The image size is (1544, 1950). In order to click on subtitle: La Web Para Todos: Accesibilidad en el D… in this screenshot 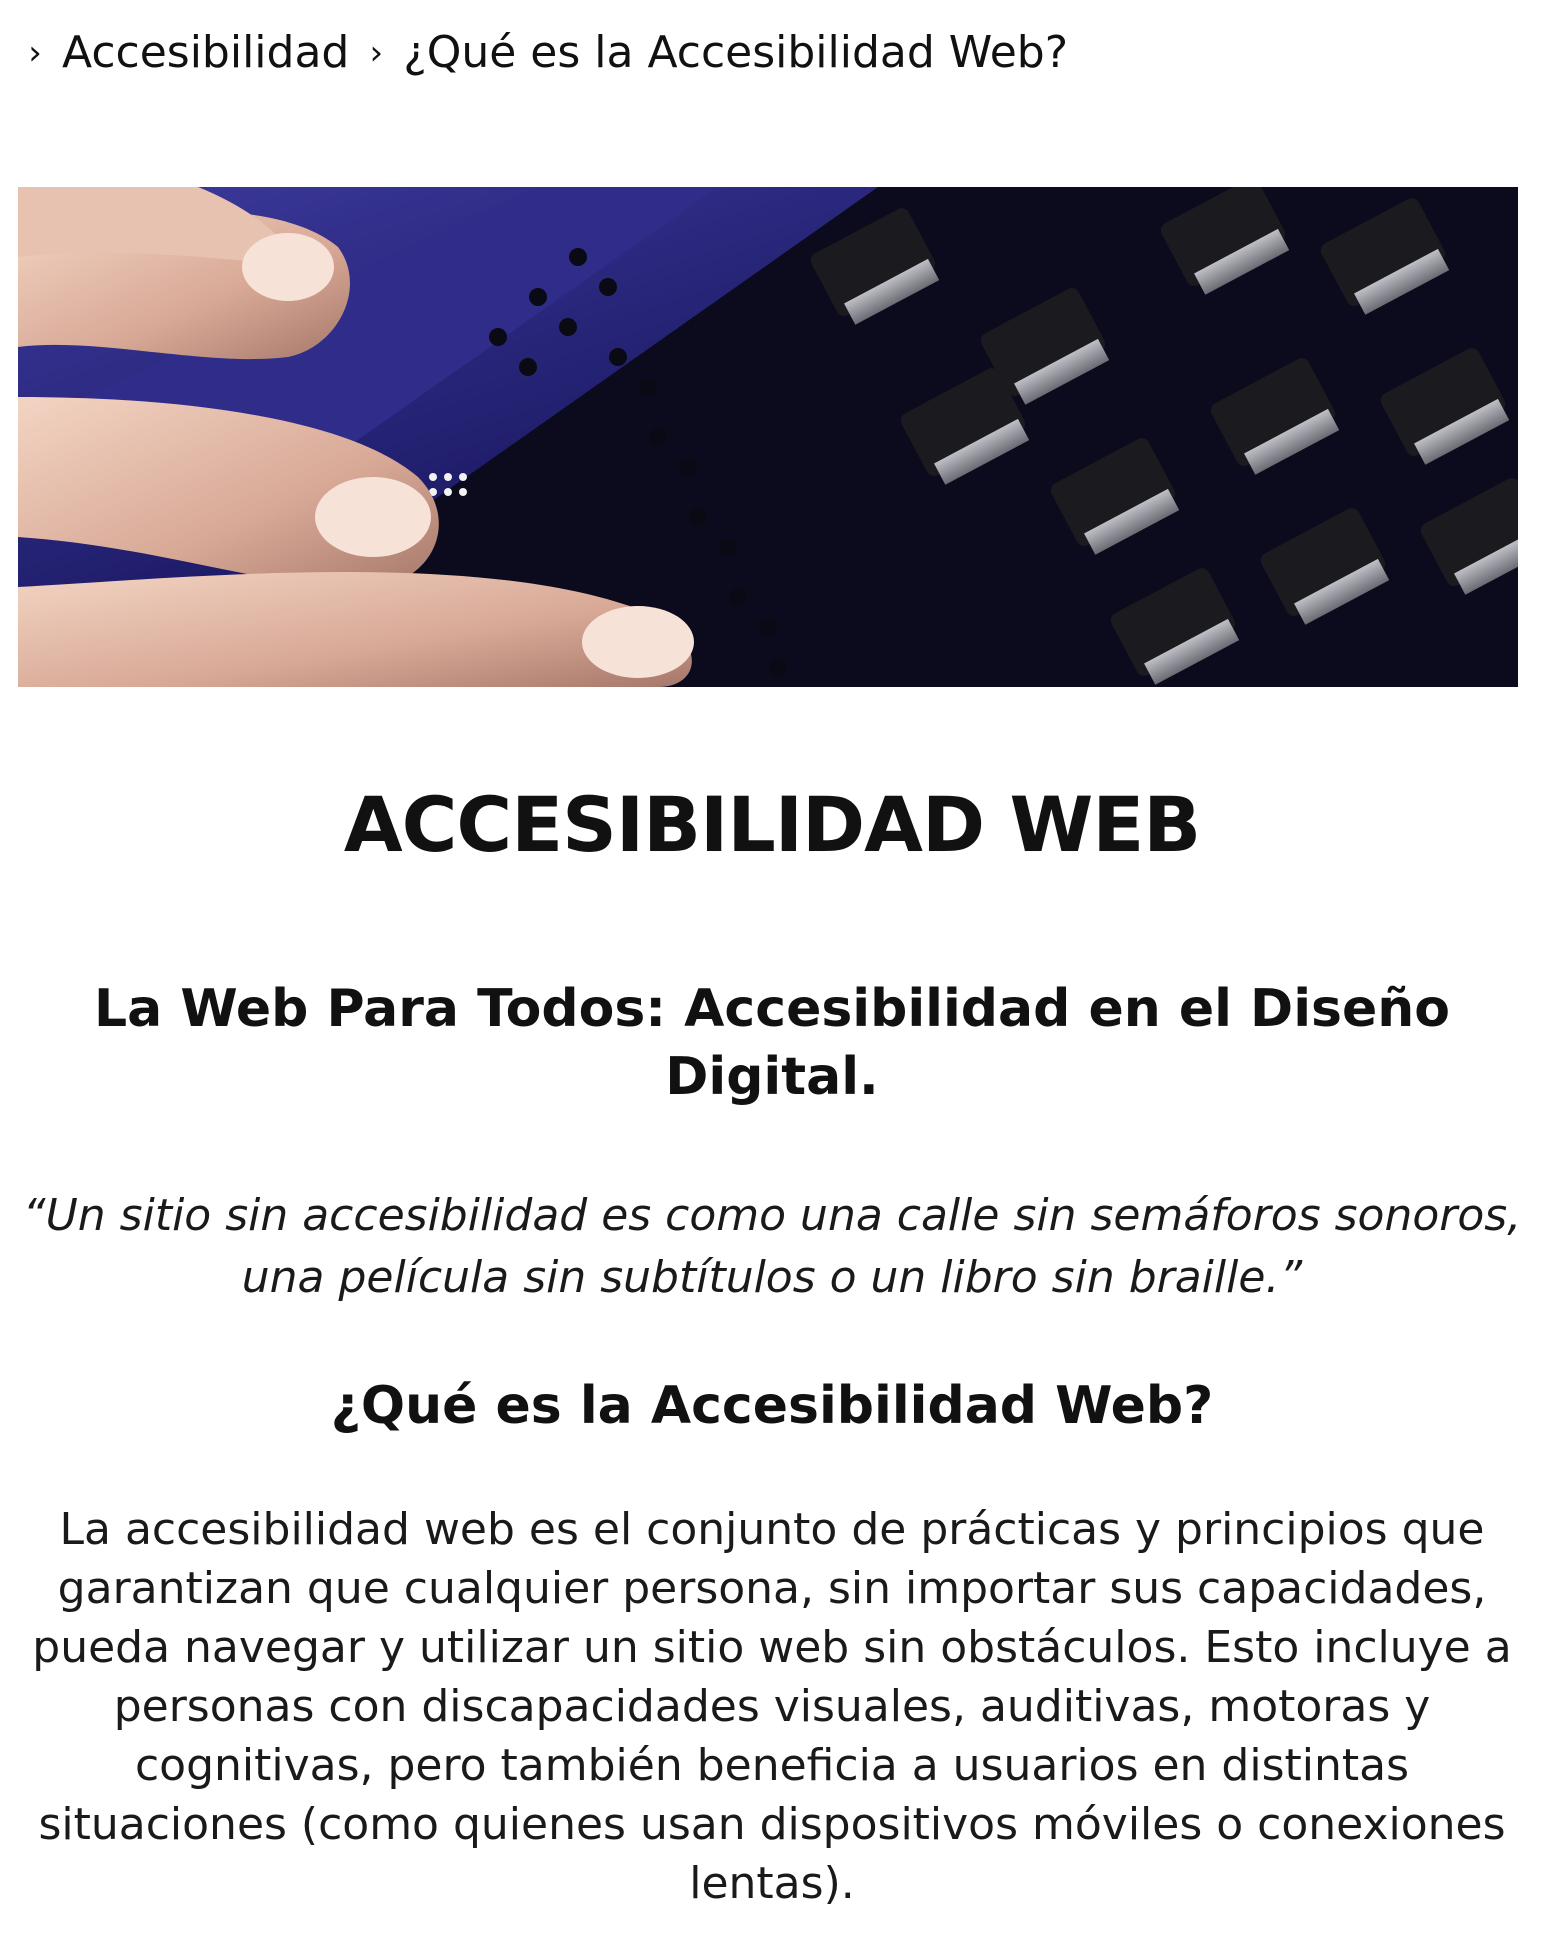, I will do `click(772, 1043)`.